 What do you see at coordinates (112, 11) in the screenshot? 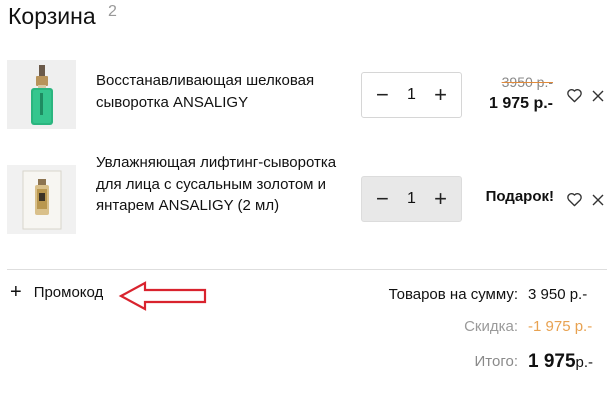
I see `cart-item-count: 2` at bounding box center [112, 11].